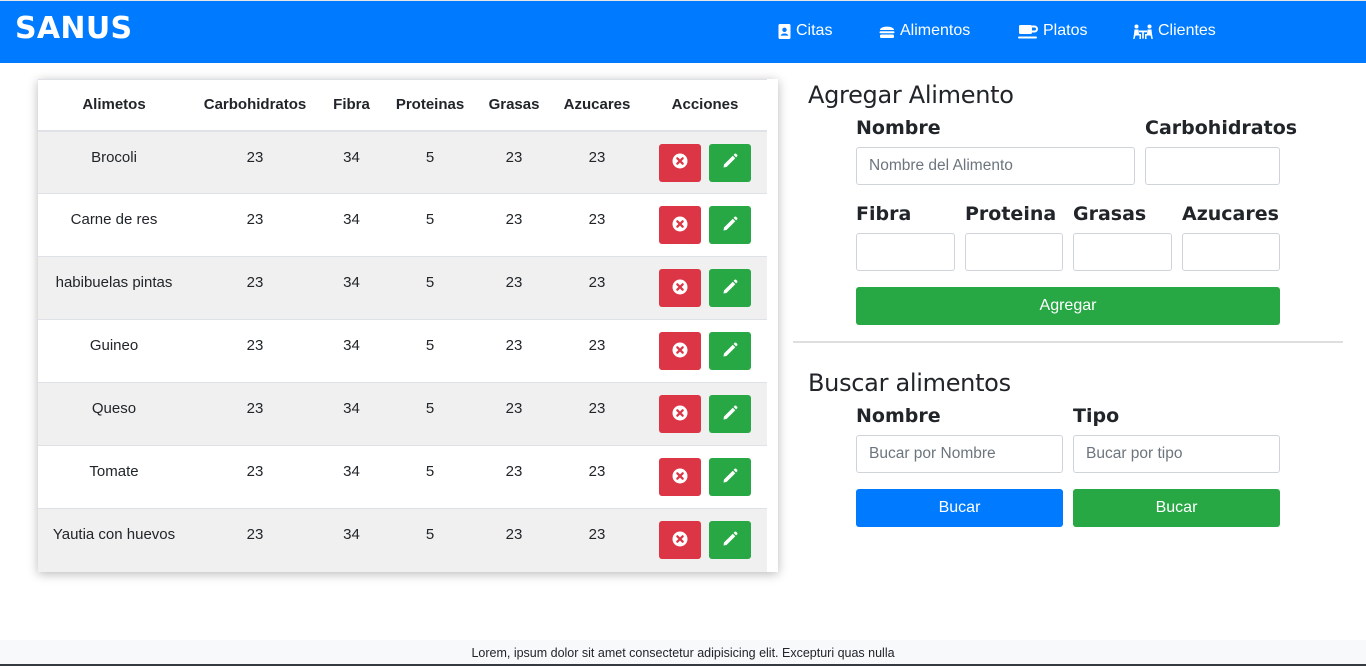 The image size is (1366, 666). Describe the element at coordinates (402, 540) in the screenshot. I see `table-row: Yautia con huevos 23 34 5 23 23` at that location.